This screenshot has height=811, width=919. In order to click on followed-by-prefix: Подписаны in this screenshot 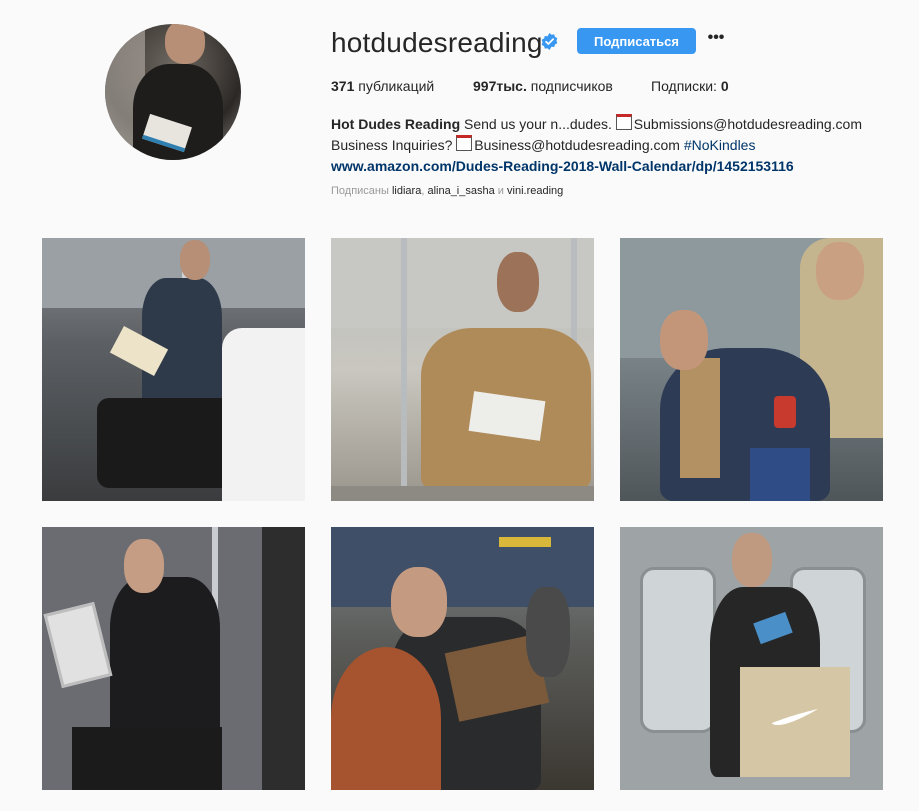, I will do `click(360, 191)`.